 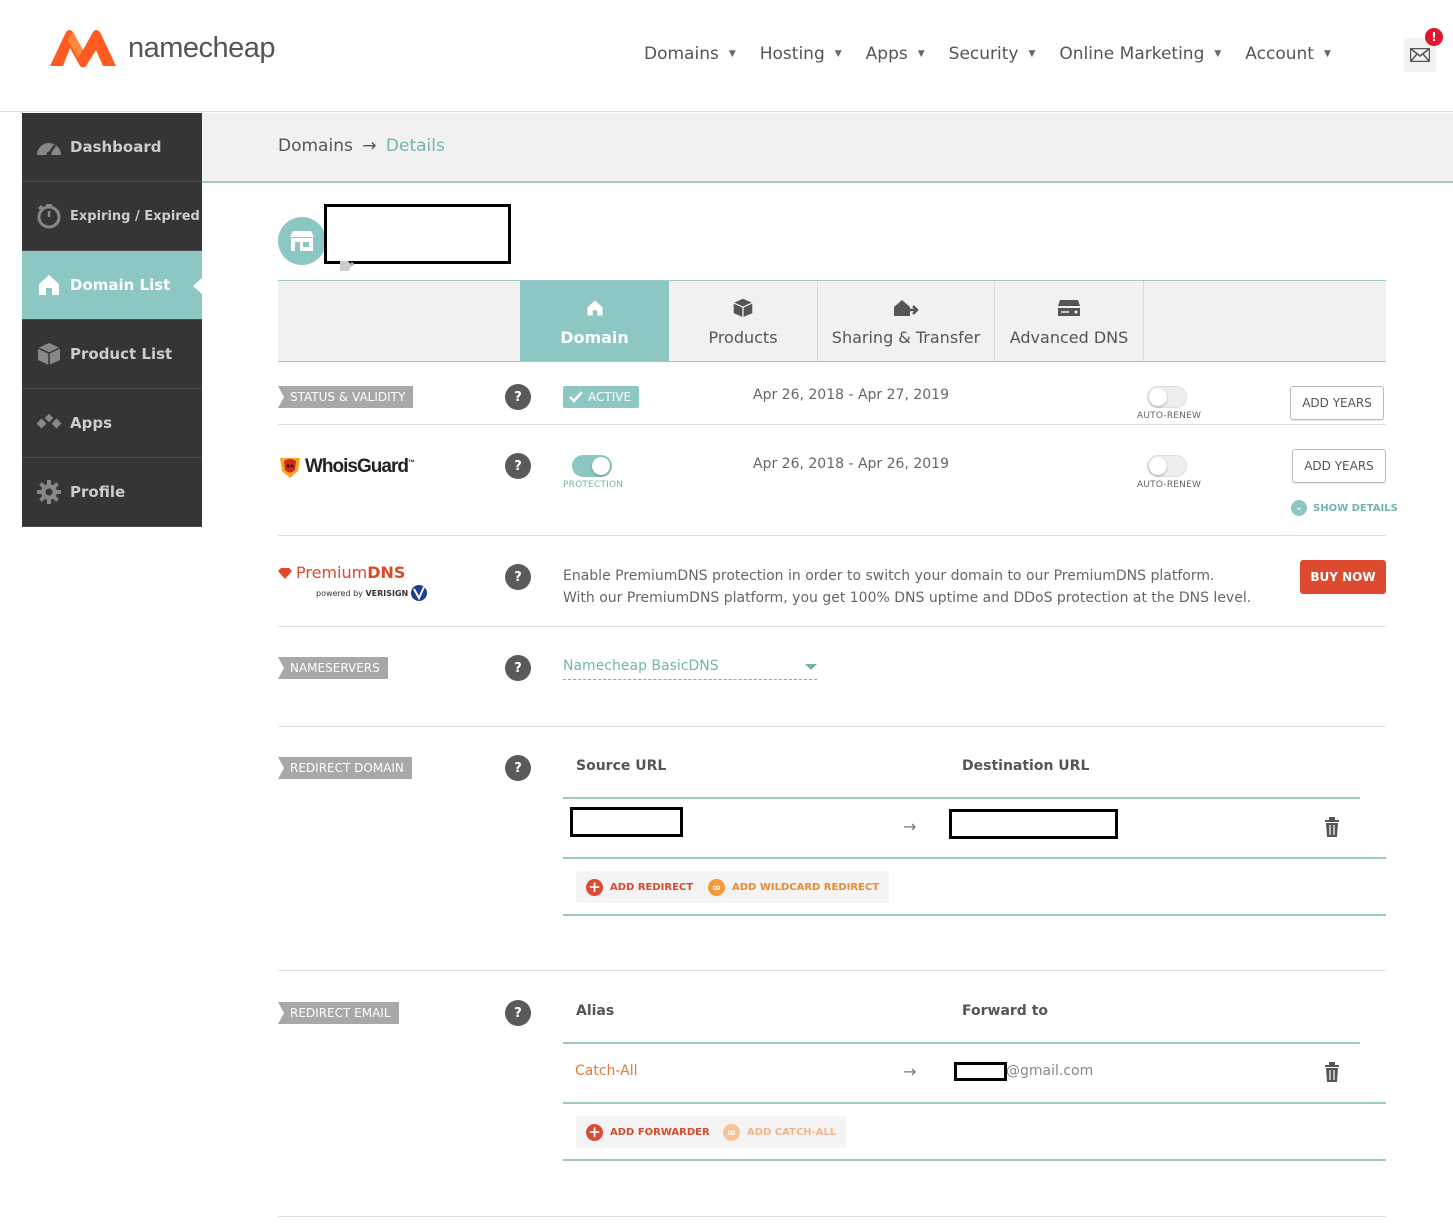 I want to click on buy-now-button: BUY NOW, so click(x=1343, y=577).